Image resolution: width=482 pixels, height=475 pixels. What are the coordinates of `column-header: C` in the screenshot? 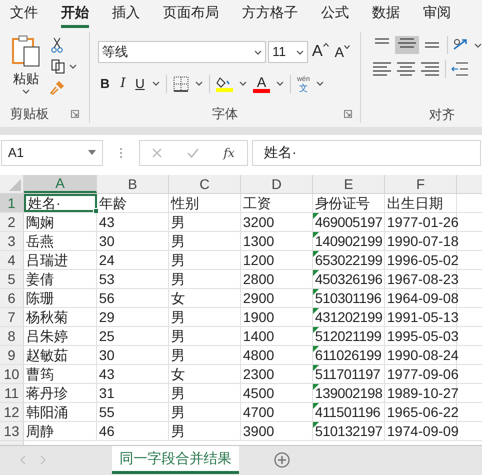 It's located at (205, 184).